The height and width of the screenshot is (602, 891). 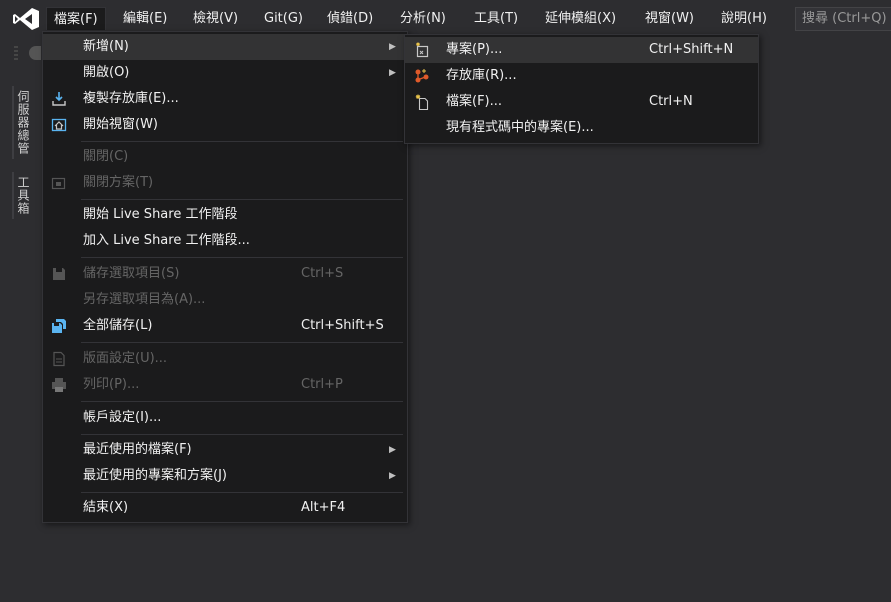 What do you see at coordinates (581, 102) in the screenshot?
I see `submenu-item-file: 檔案(F)... Ctrl+N` at bounding box center [581, 102].